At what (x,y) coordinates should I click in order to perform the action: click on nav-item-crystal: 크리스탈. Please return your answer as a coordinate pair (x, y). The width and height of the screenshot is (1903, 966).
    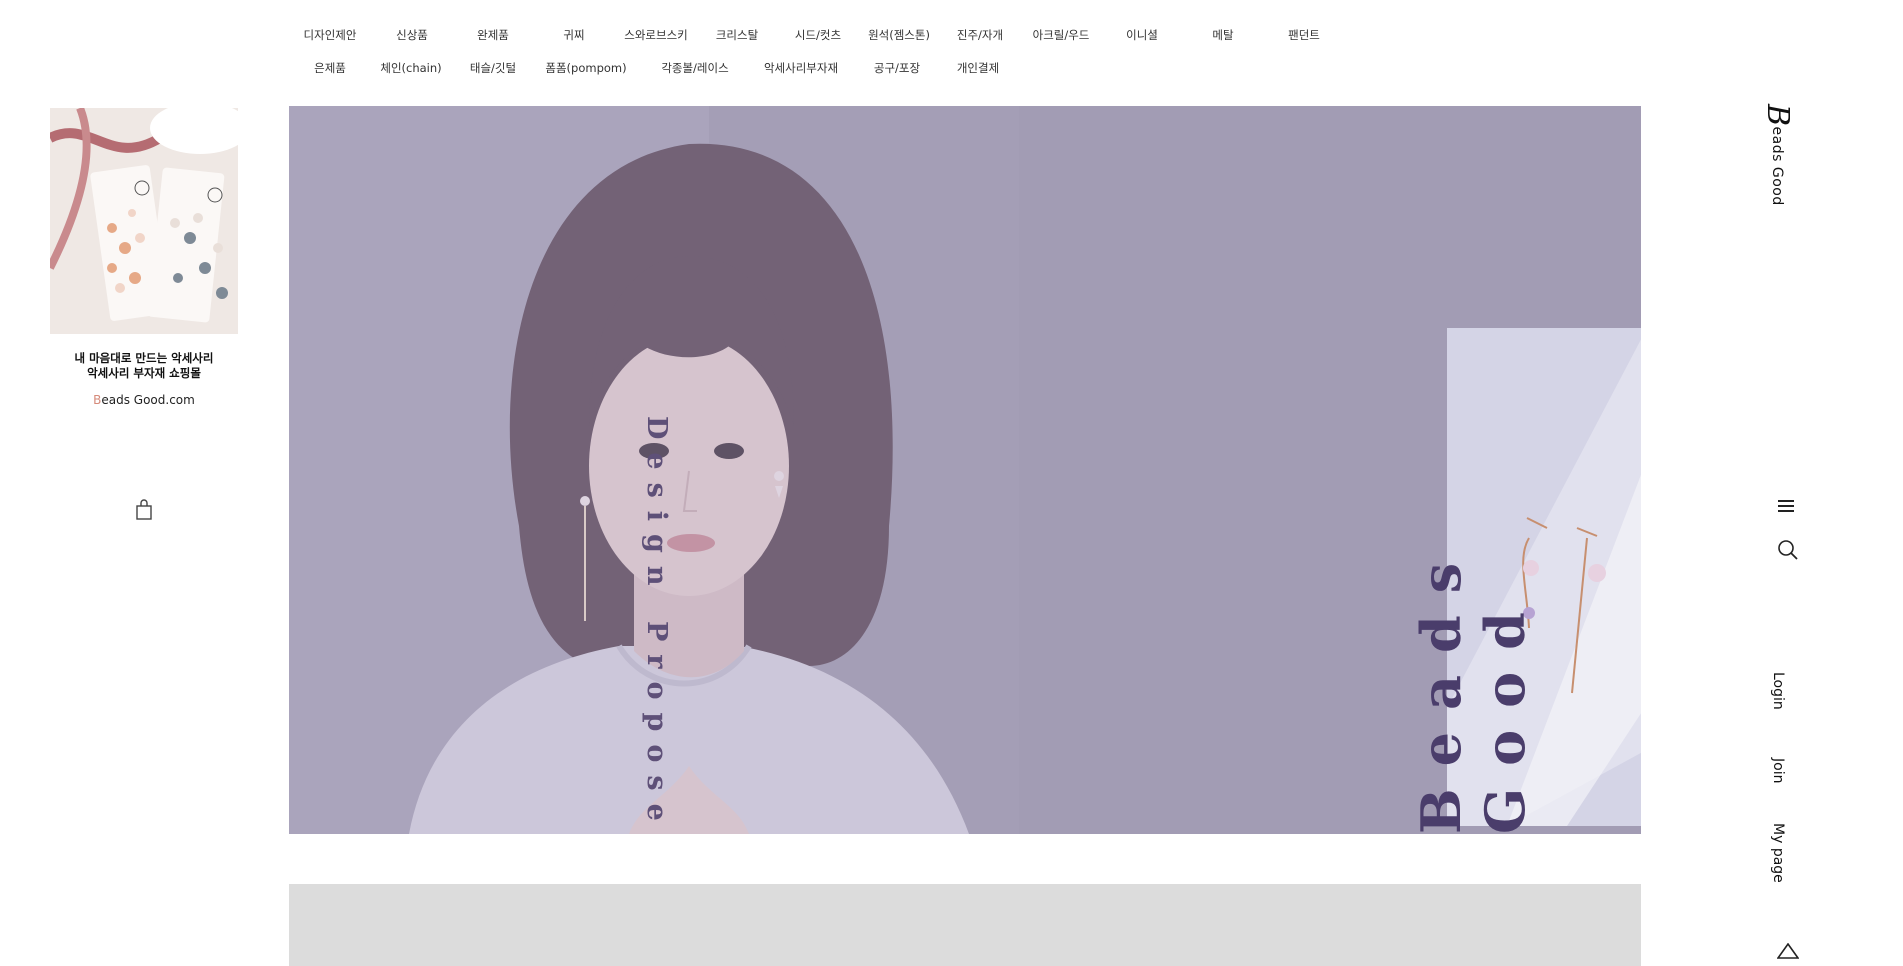
    Looking at the image, I should click on (737, 35).